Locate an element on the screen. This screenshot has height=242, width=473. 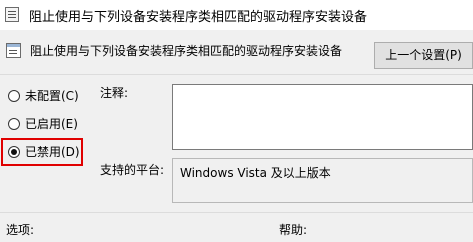
help-label: 帮助: is located at coordinates (293, 230).